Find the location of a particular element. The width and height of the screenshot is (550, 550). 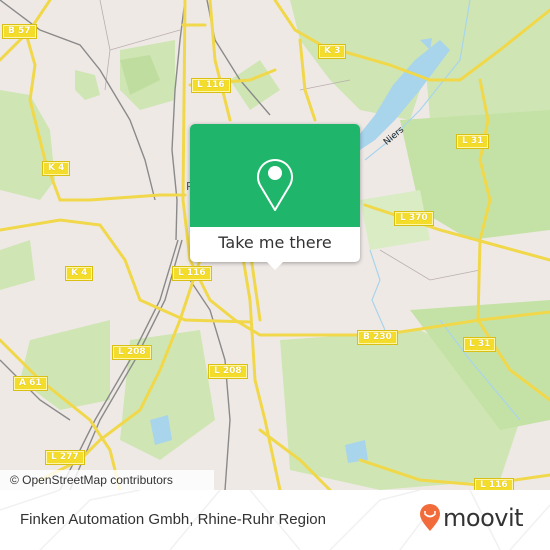

popup-header is located at coordinates (275, 175).